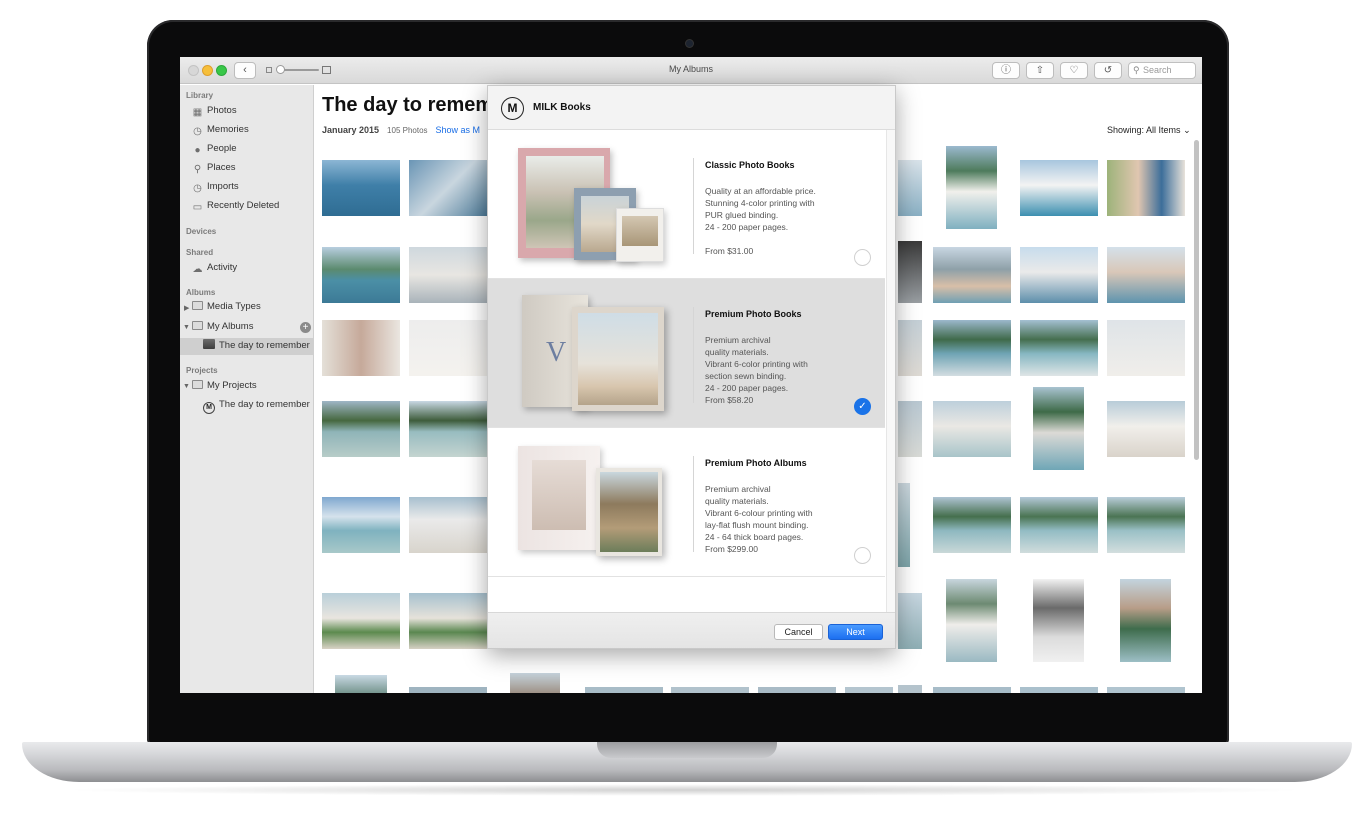  What do you see at coordinates (693, 355) in the screenshot?
I see `product-divider` at bounding box center [693, 355].